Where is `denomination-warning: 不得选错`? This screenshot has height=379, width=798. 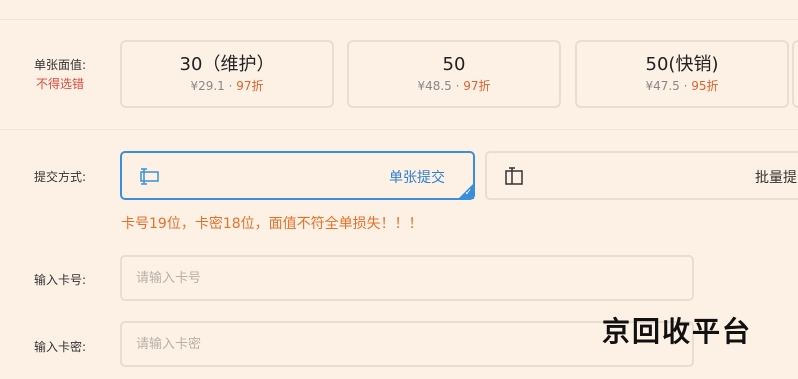 denomination-warning: 不得选错 is located at coordinates (60, 84).